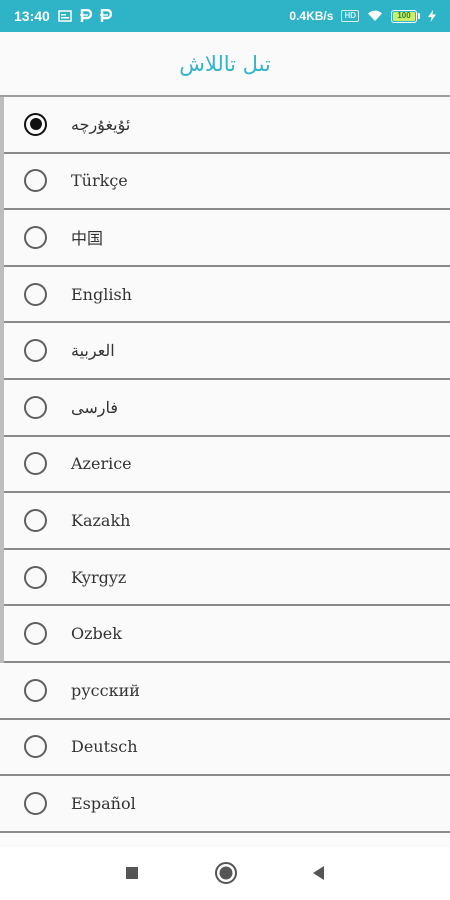  What do you see at coordinates (311, 16) in the screenshot?
I see `network-speed: 0.4KB/s` at bounding box center [311, 16].